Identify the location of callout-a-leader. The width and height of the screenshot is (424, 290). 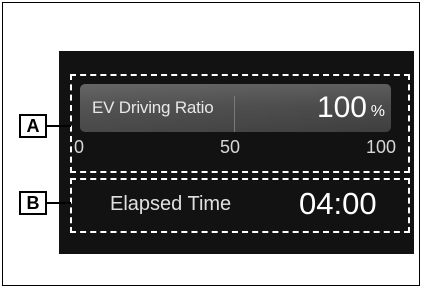
(59, 126).